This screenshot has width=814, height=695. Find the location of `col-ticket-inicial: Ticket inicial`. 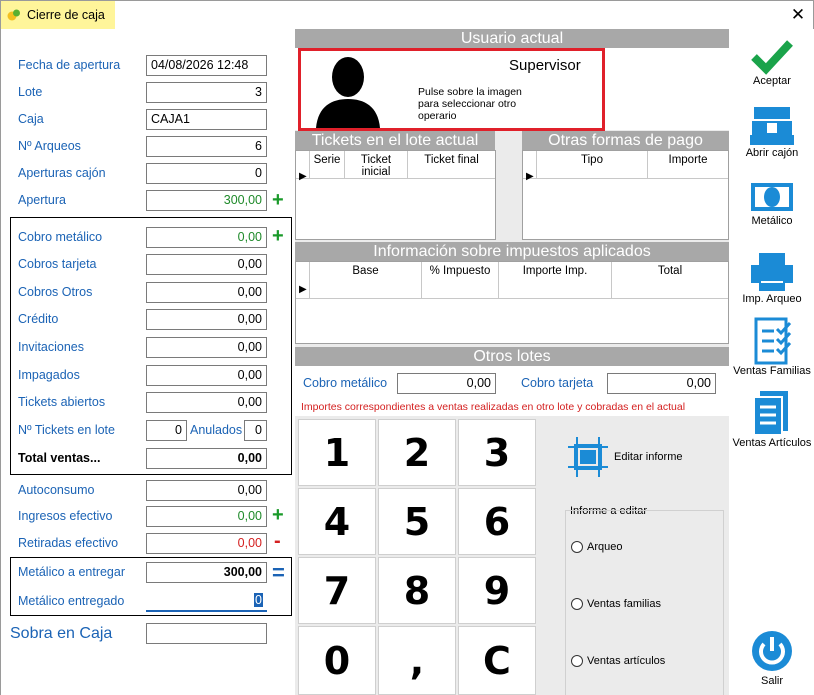

col-ticket-inicial: Ticket inicial is located at coordinates (376, 164).